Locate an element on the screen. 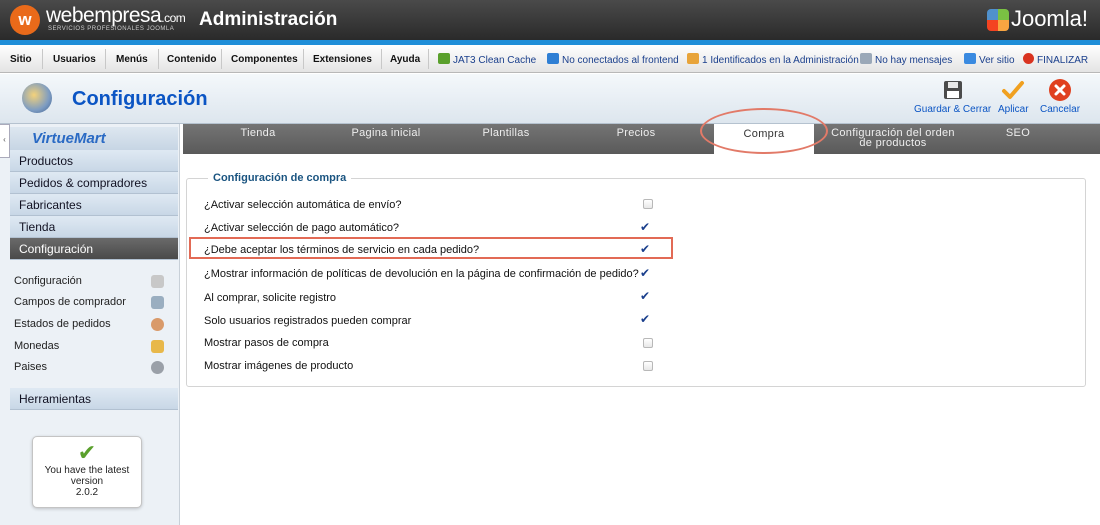  admin-users-status: 1 Identificados en la Administración is located at coordinates (773, 59).